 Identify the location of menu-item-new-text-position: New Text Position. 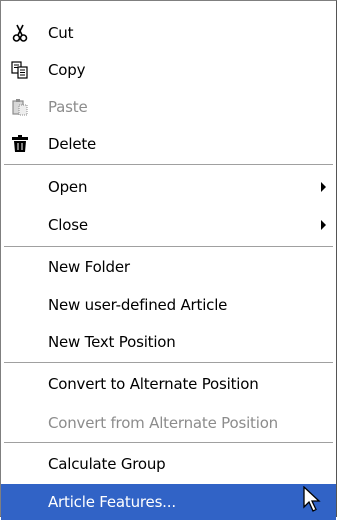
(168, 342).